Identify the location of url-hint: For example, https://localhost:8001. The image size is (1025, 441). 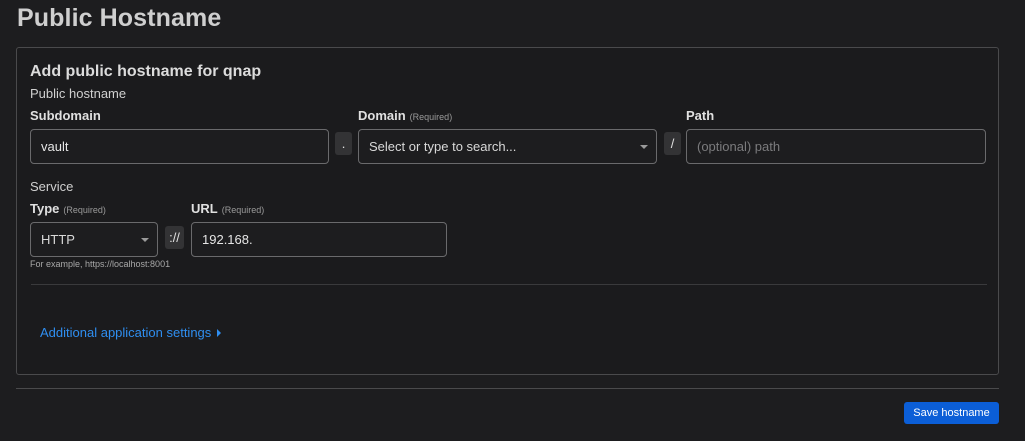
(100, 264).